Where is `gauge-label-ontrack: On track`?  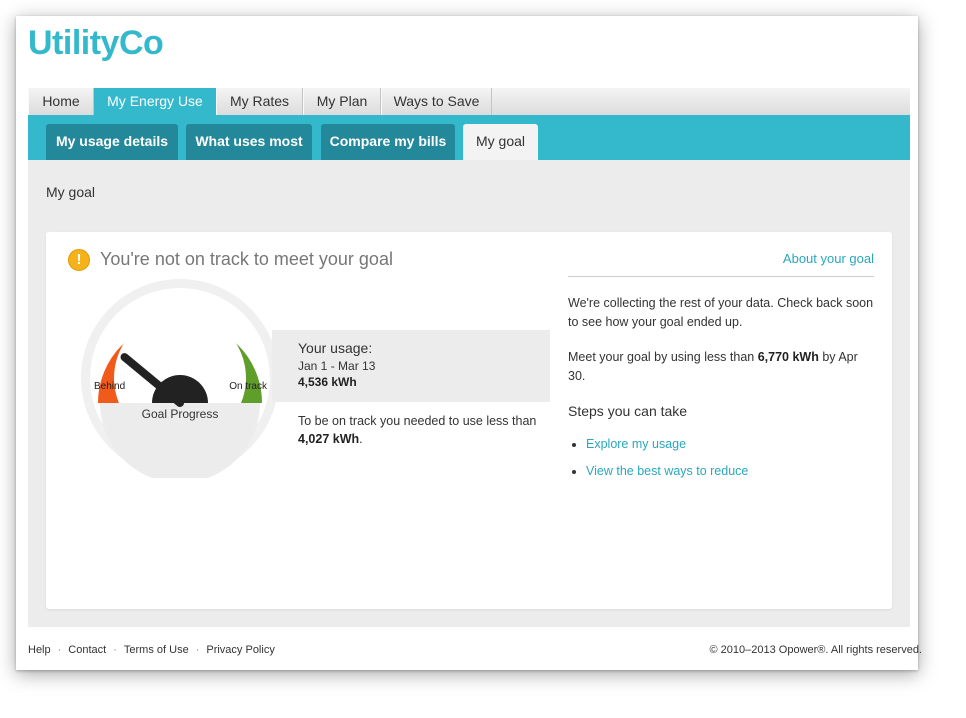
gauge-label-ontrack: On track is located at coordinates (248, 386).